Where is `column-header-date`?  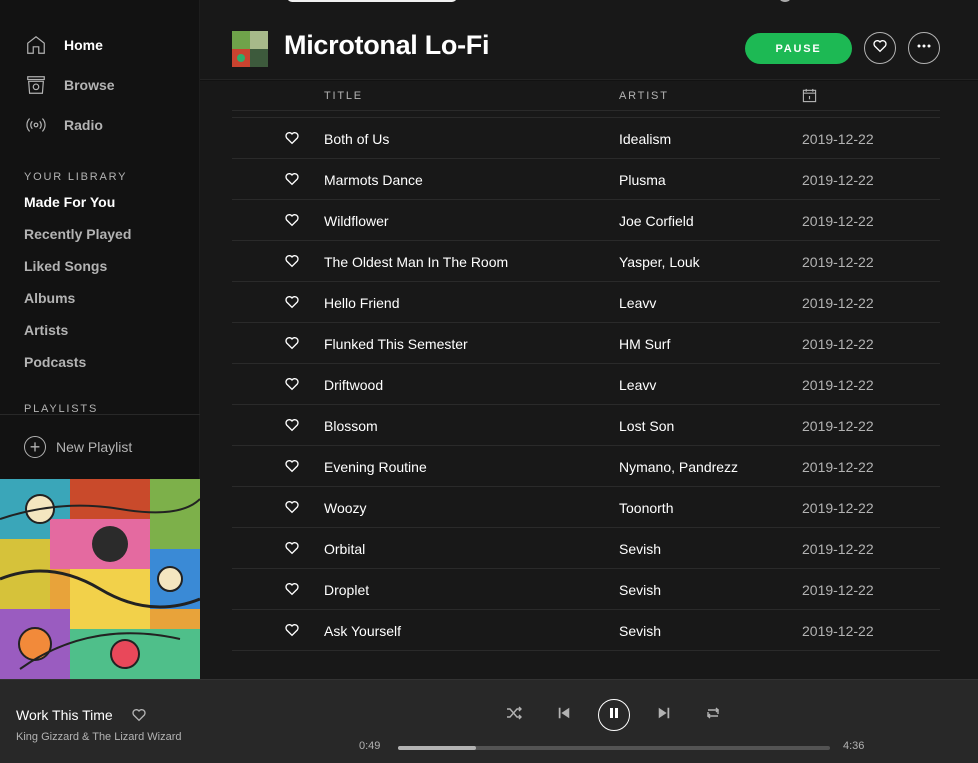
column-header-date is located at coordinates (809, 97).